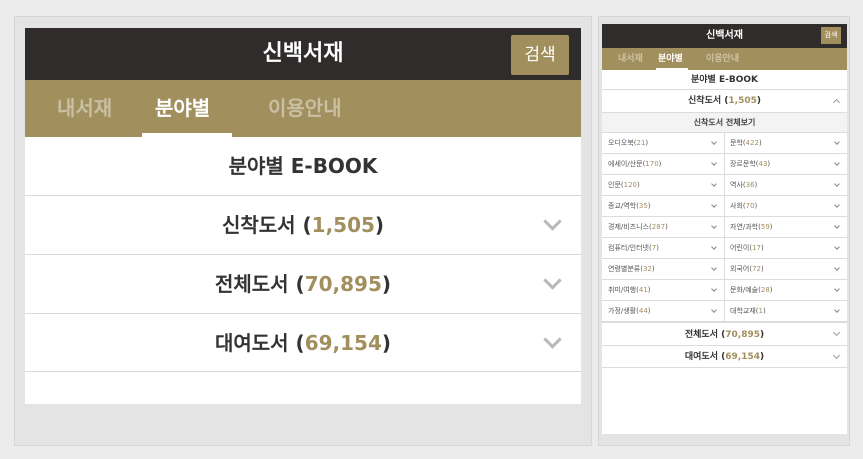  I want to click on category-count: 43, so click(763, 164).